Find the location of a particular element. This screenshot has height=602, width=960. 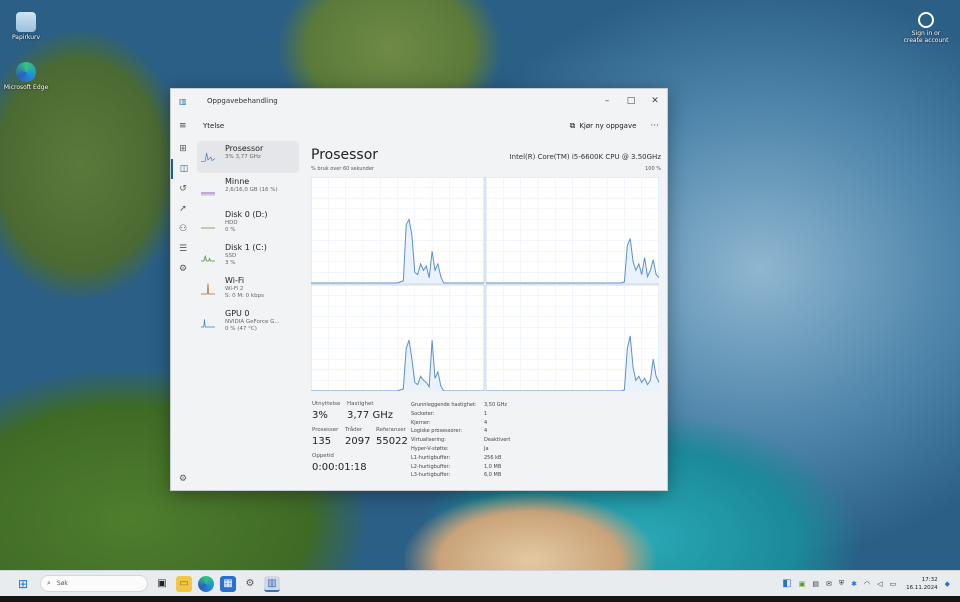

bluetooth-icon: ✱ is located at coordinates (854, 584).